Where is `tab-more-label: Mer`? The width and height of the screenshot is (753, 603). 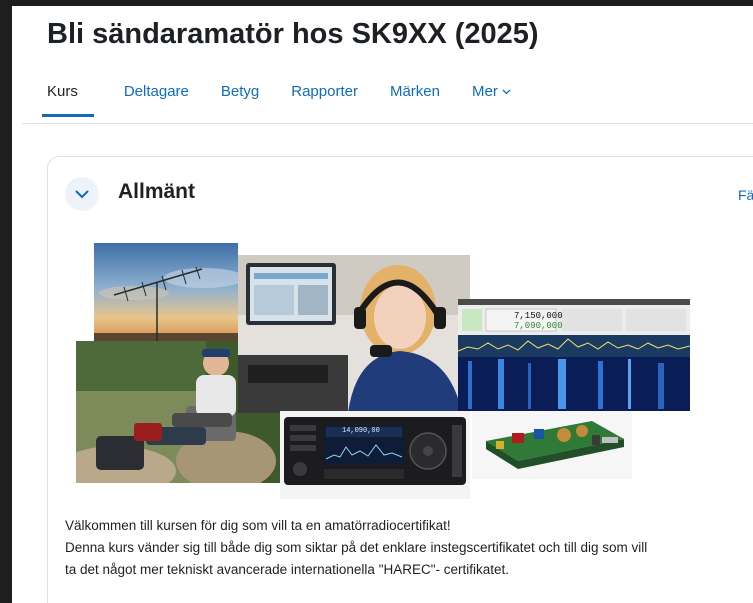
tab-more-label: Mer is located at coordinates (484, 91).